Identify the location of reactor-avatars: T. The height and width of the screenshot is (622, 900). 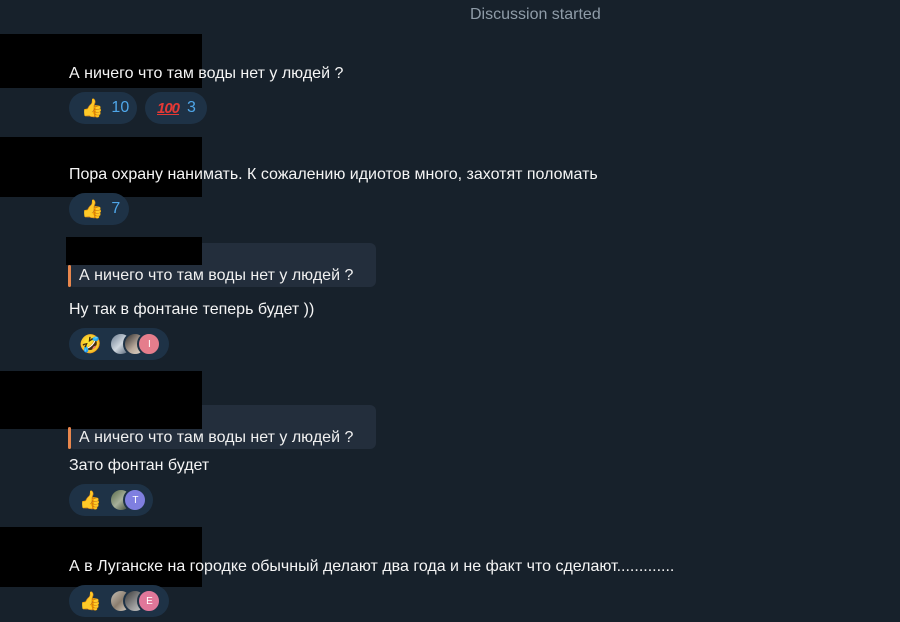
(128, 500).